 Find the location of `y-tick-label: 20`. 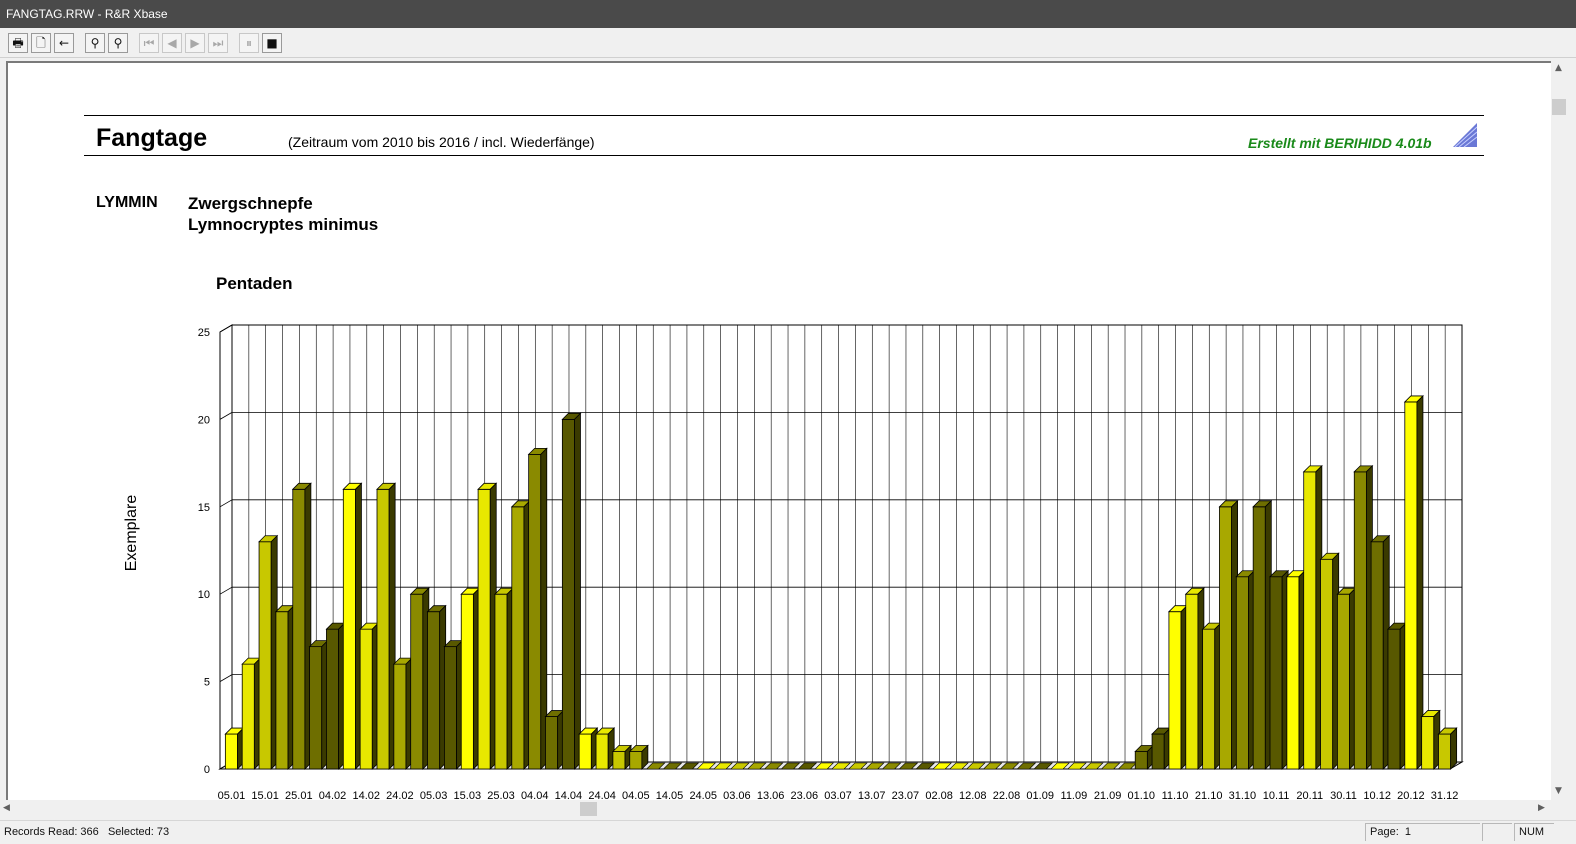

y-tick-label: 20 is located at coordinates (204, 420).